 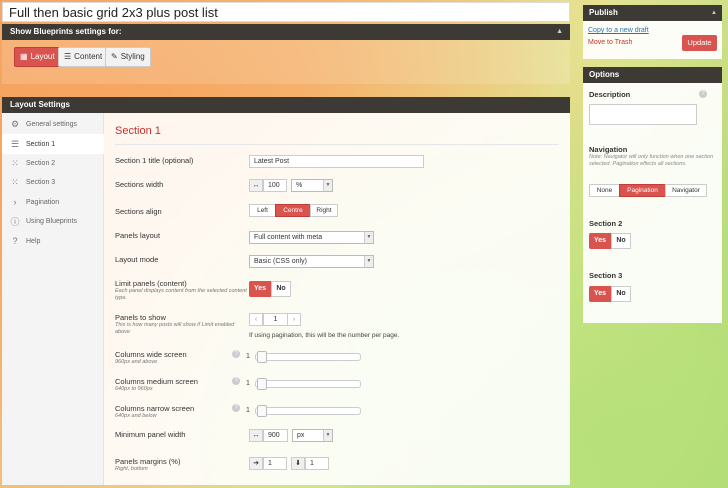 I want to click on limit-panels-label: Limit panels (content), so click(x=151, y=283).